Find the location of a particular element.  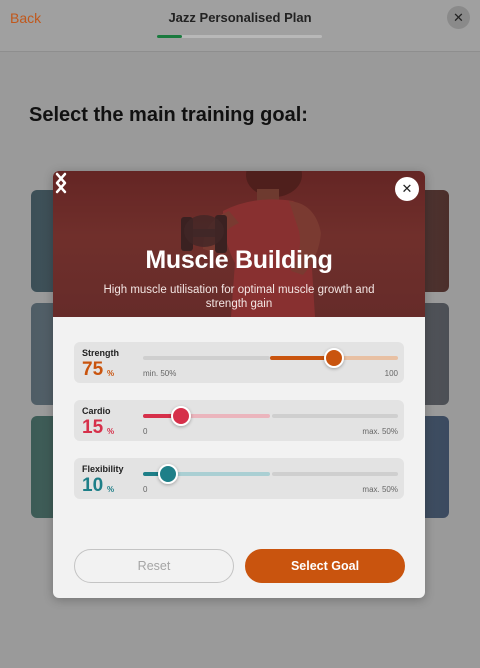

flexibility-panel: Flexibility 10 % 0 max. 50% is located at coordinates (239, 478).